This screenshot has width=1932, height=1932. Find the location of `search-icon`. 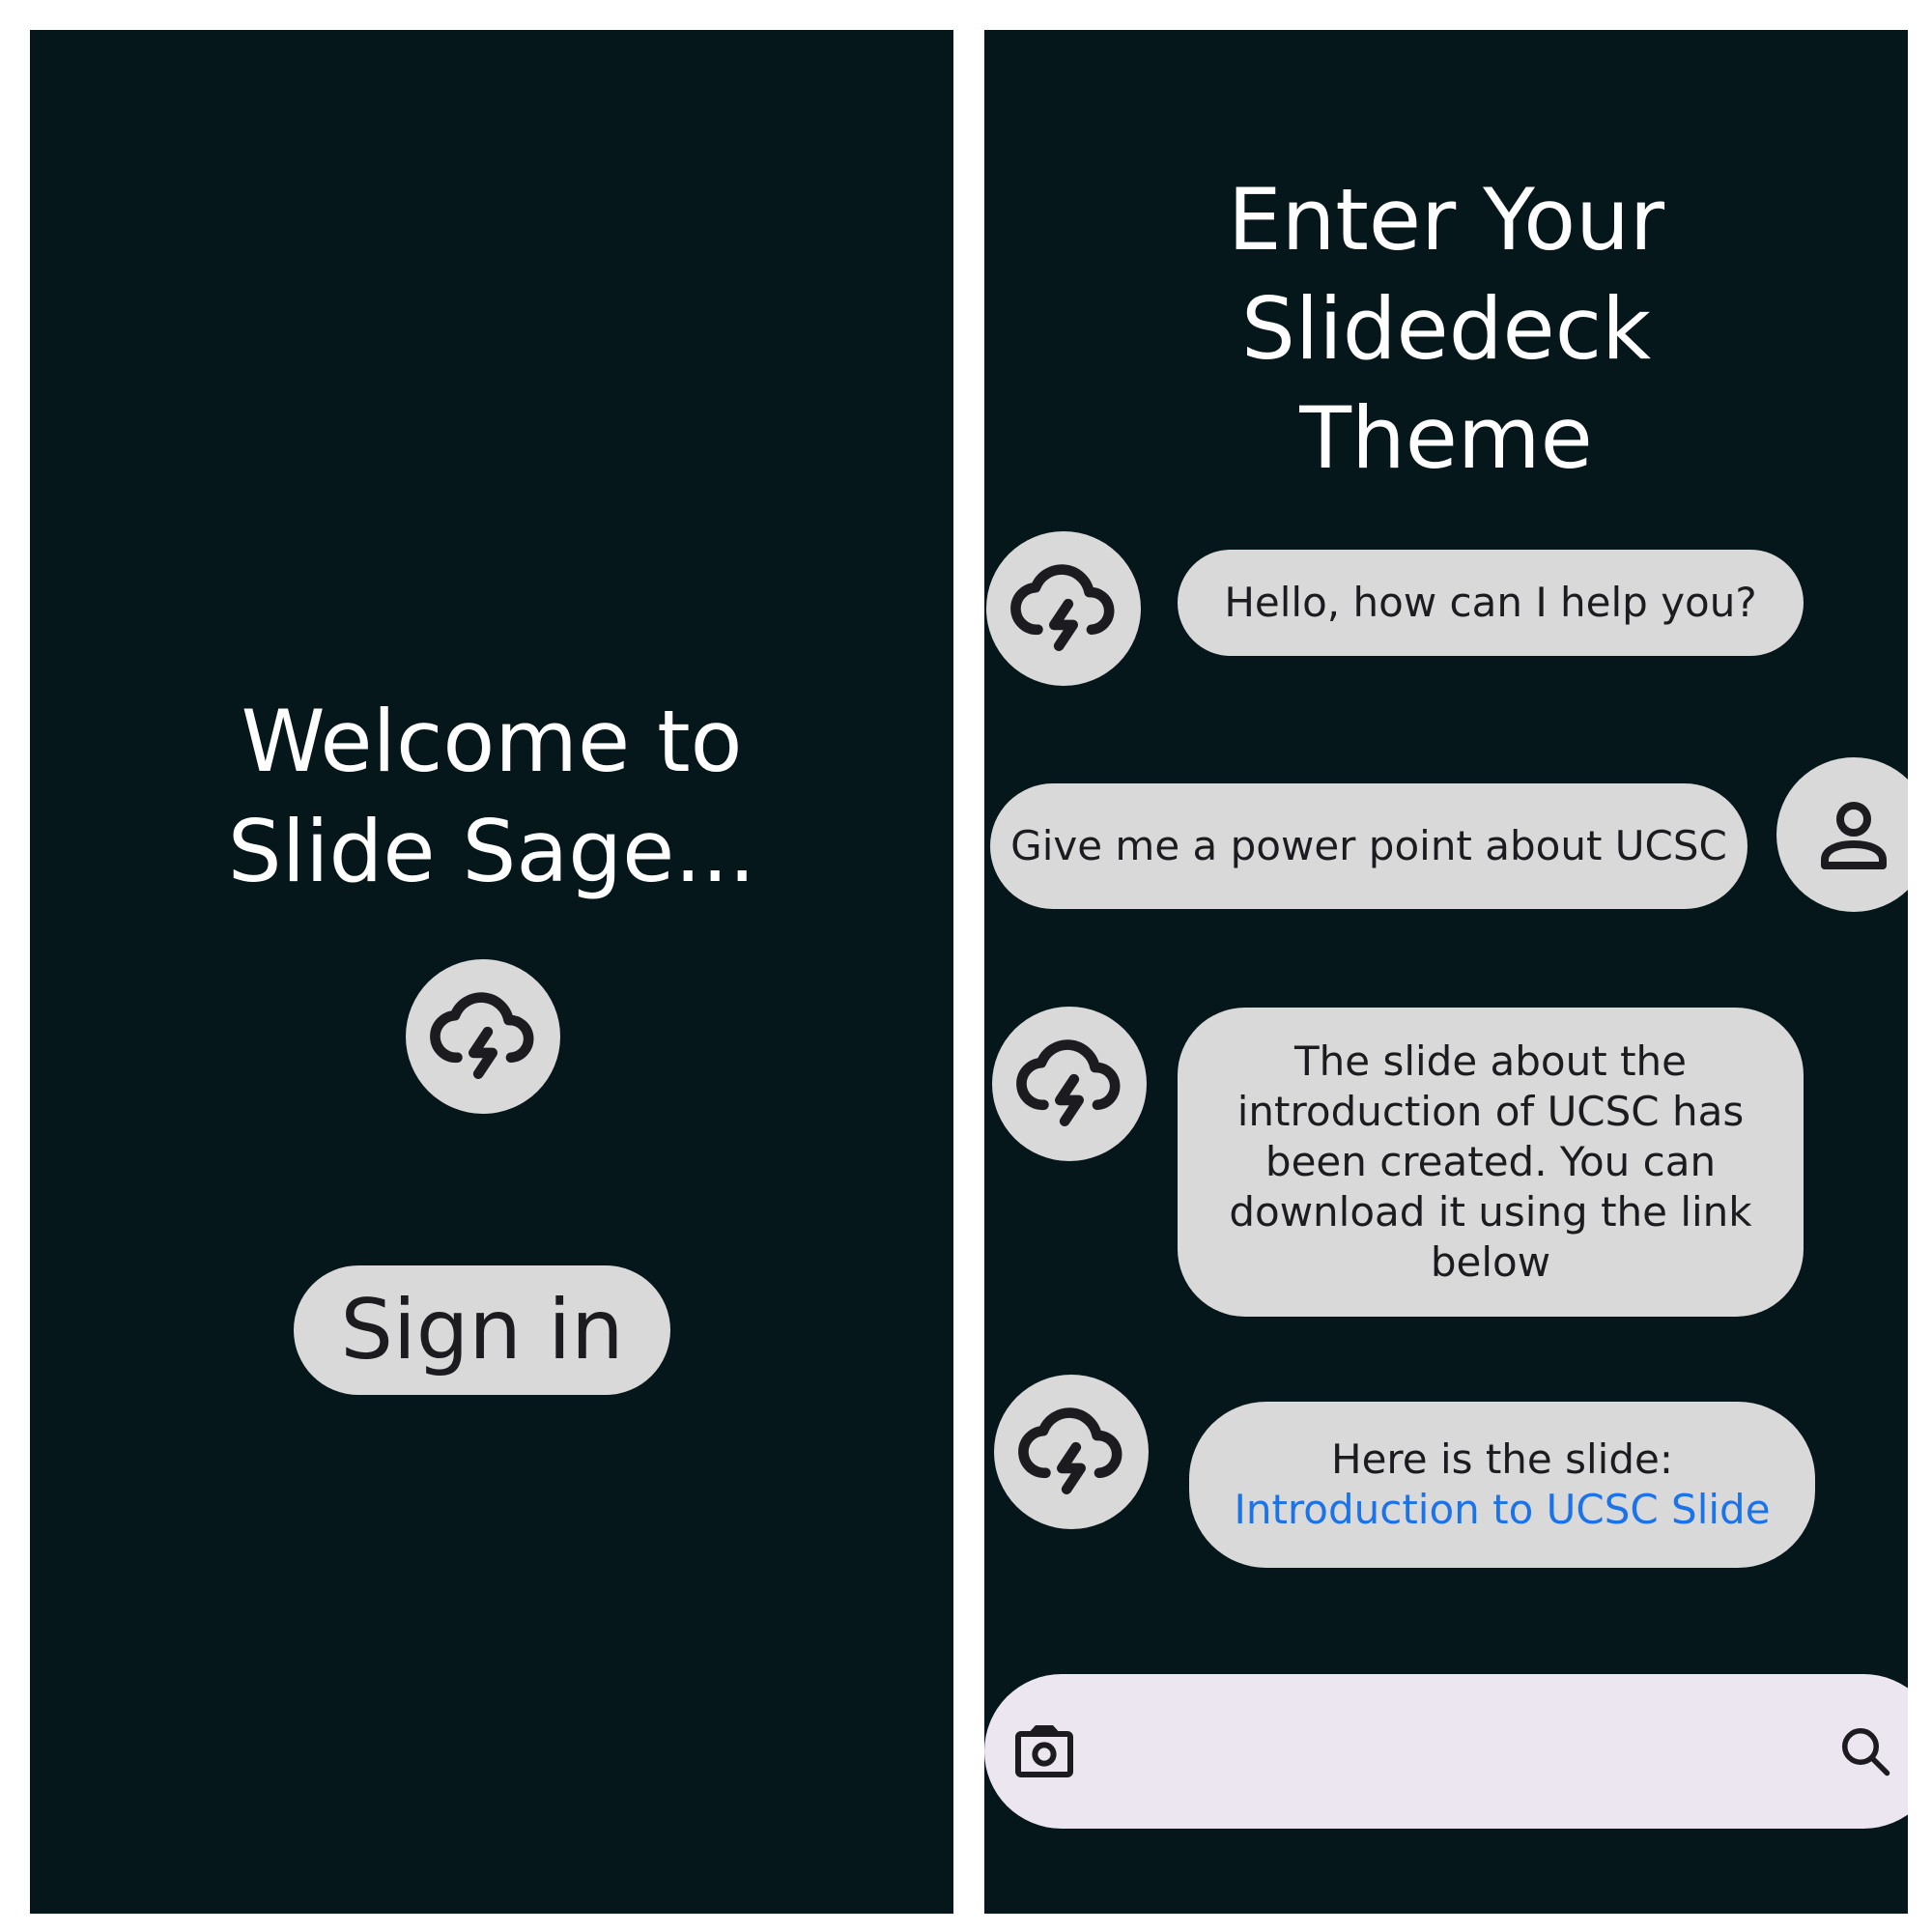

search-icon is located at coordinates (1866, 1752).